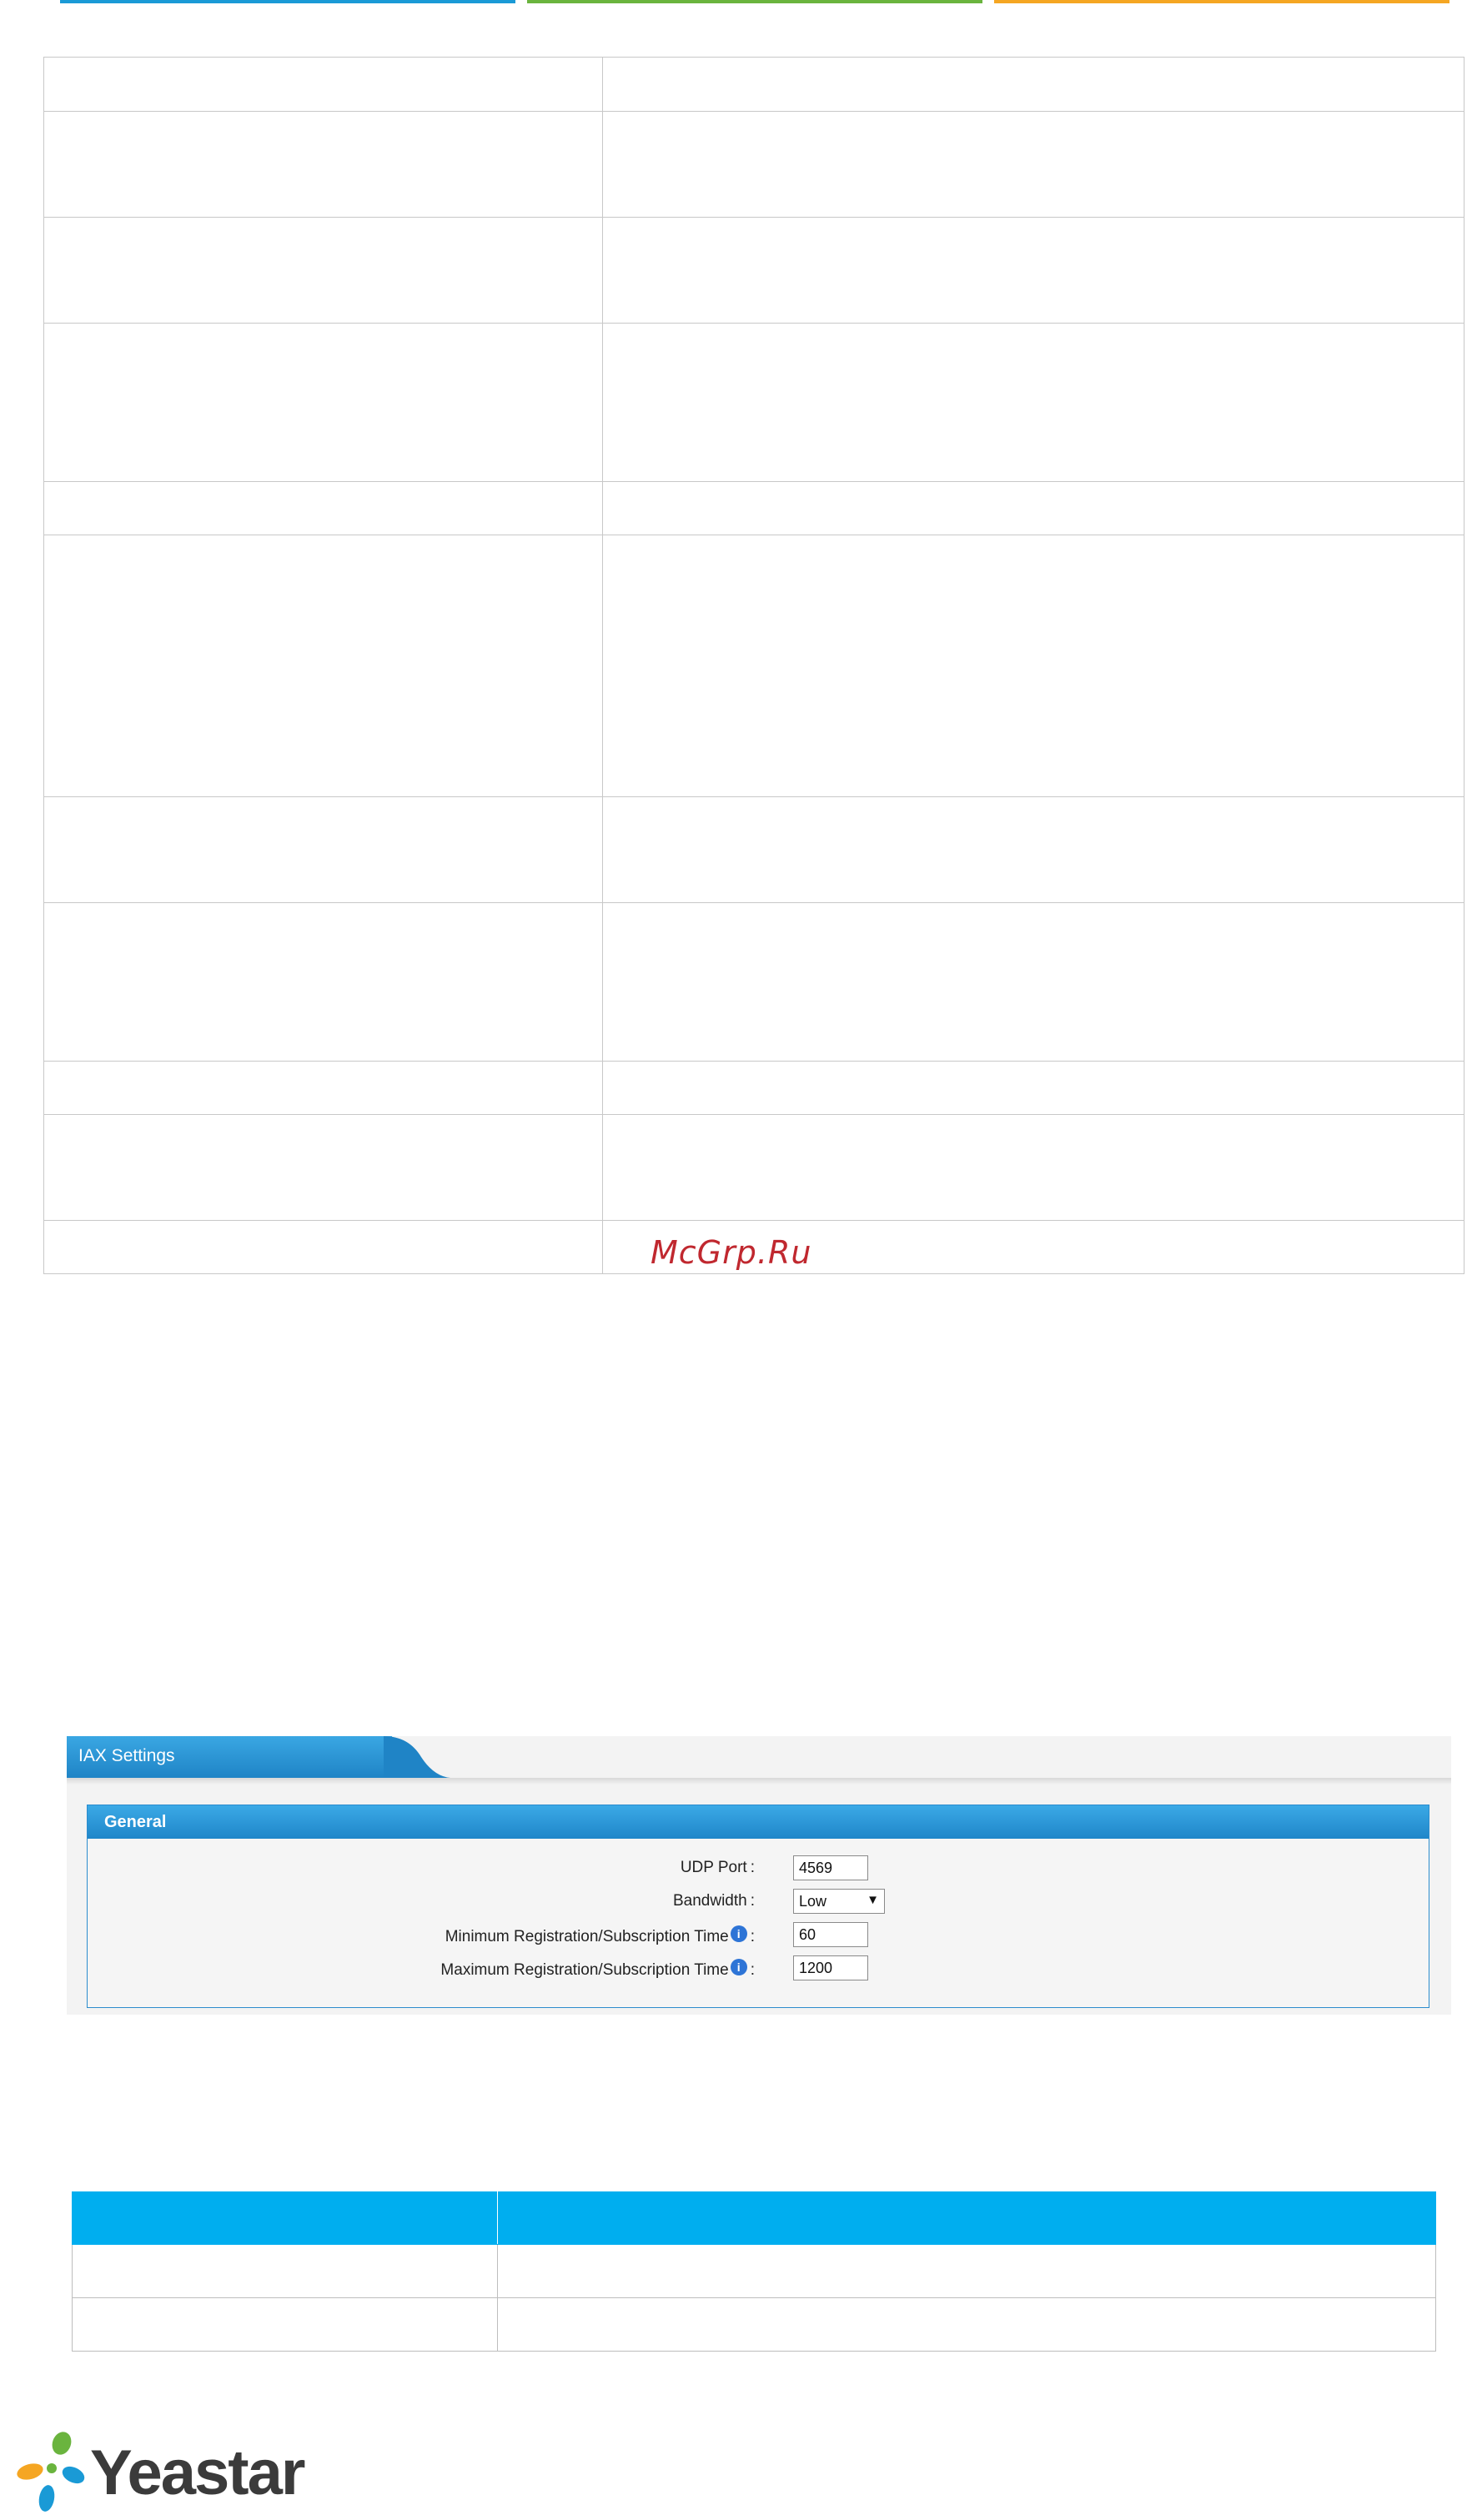 The height and width of the screenshot is (2520, 1467). What do you see at coordinates (759, 1901) in the screenshot?
I see `bandwidth-row: Bandwidth: Low ▼` at bounding box center [759, 1901].